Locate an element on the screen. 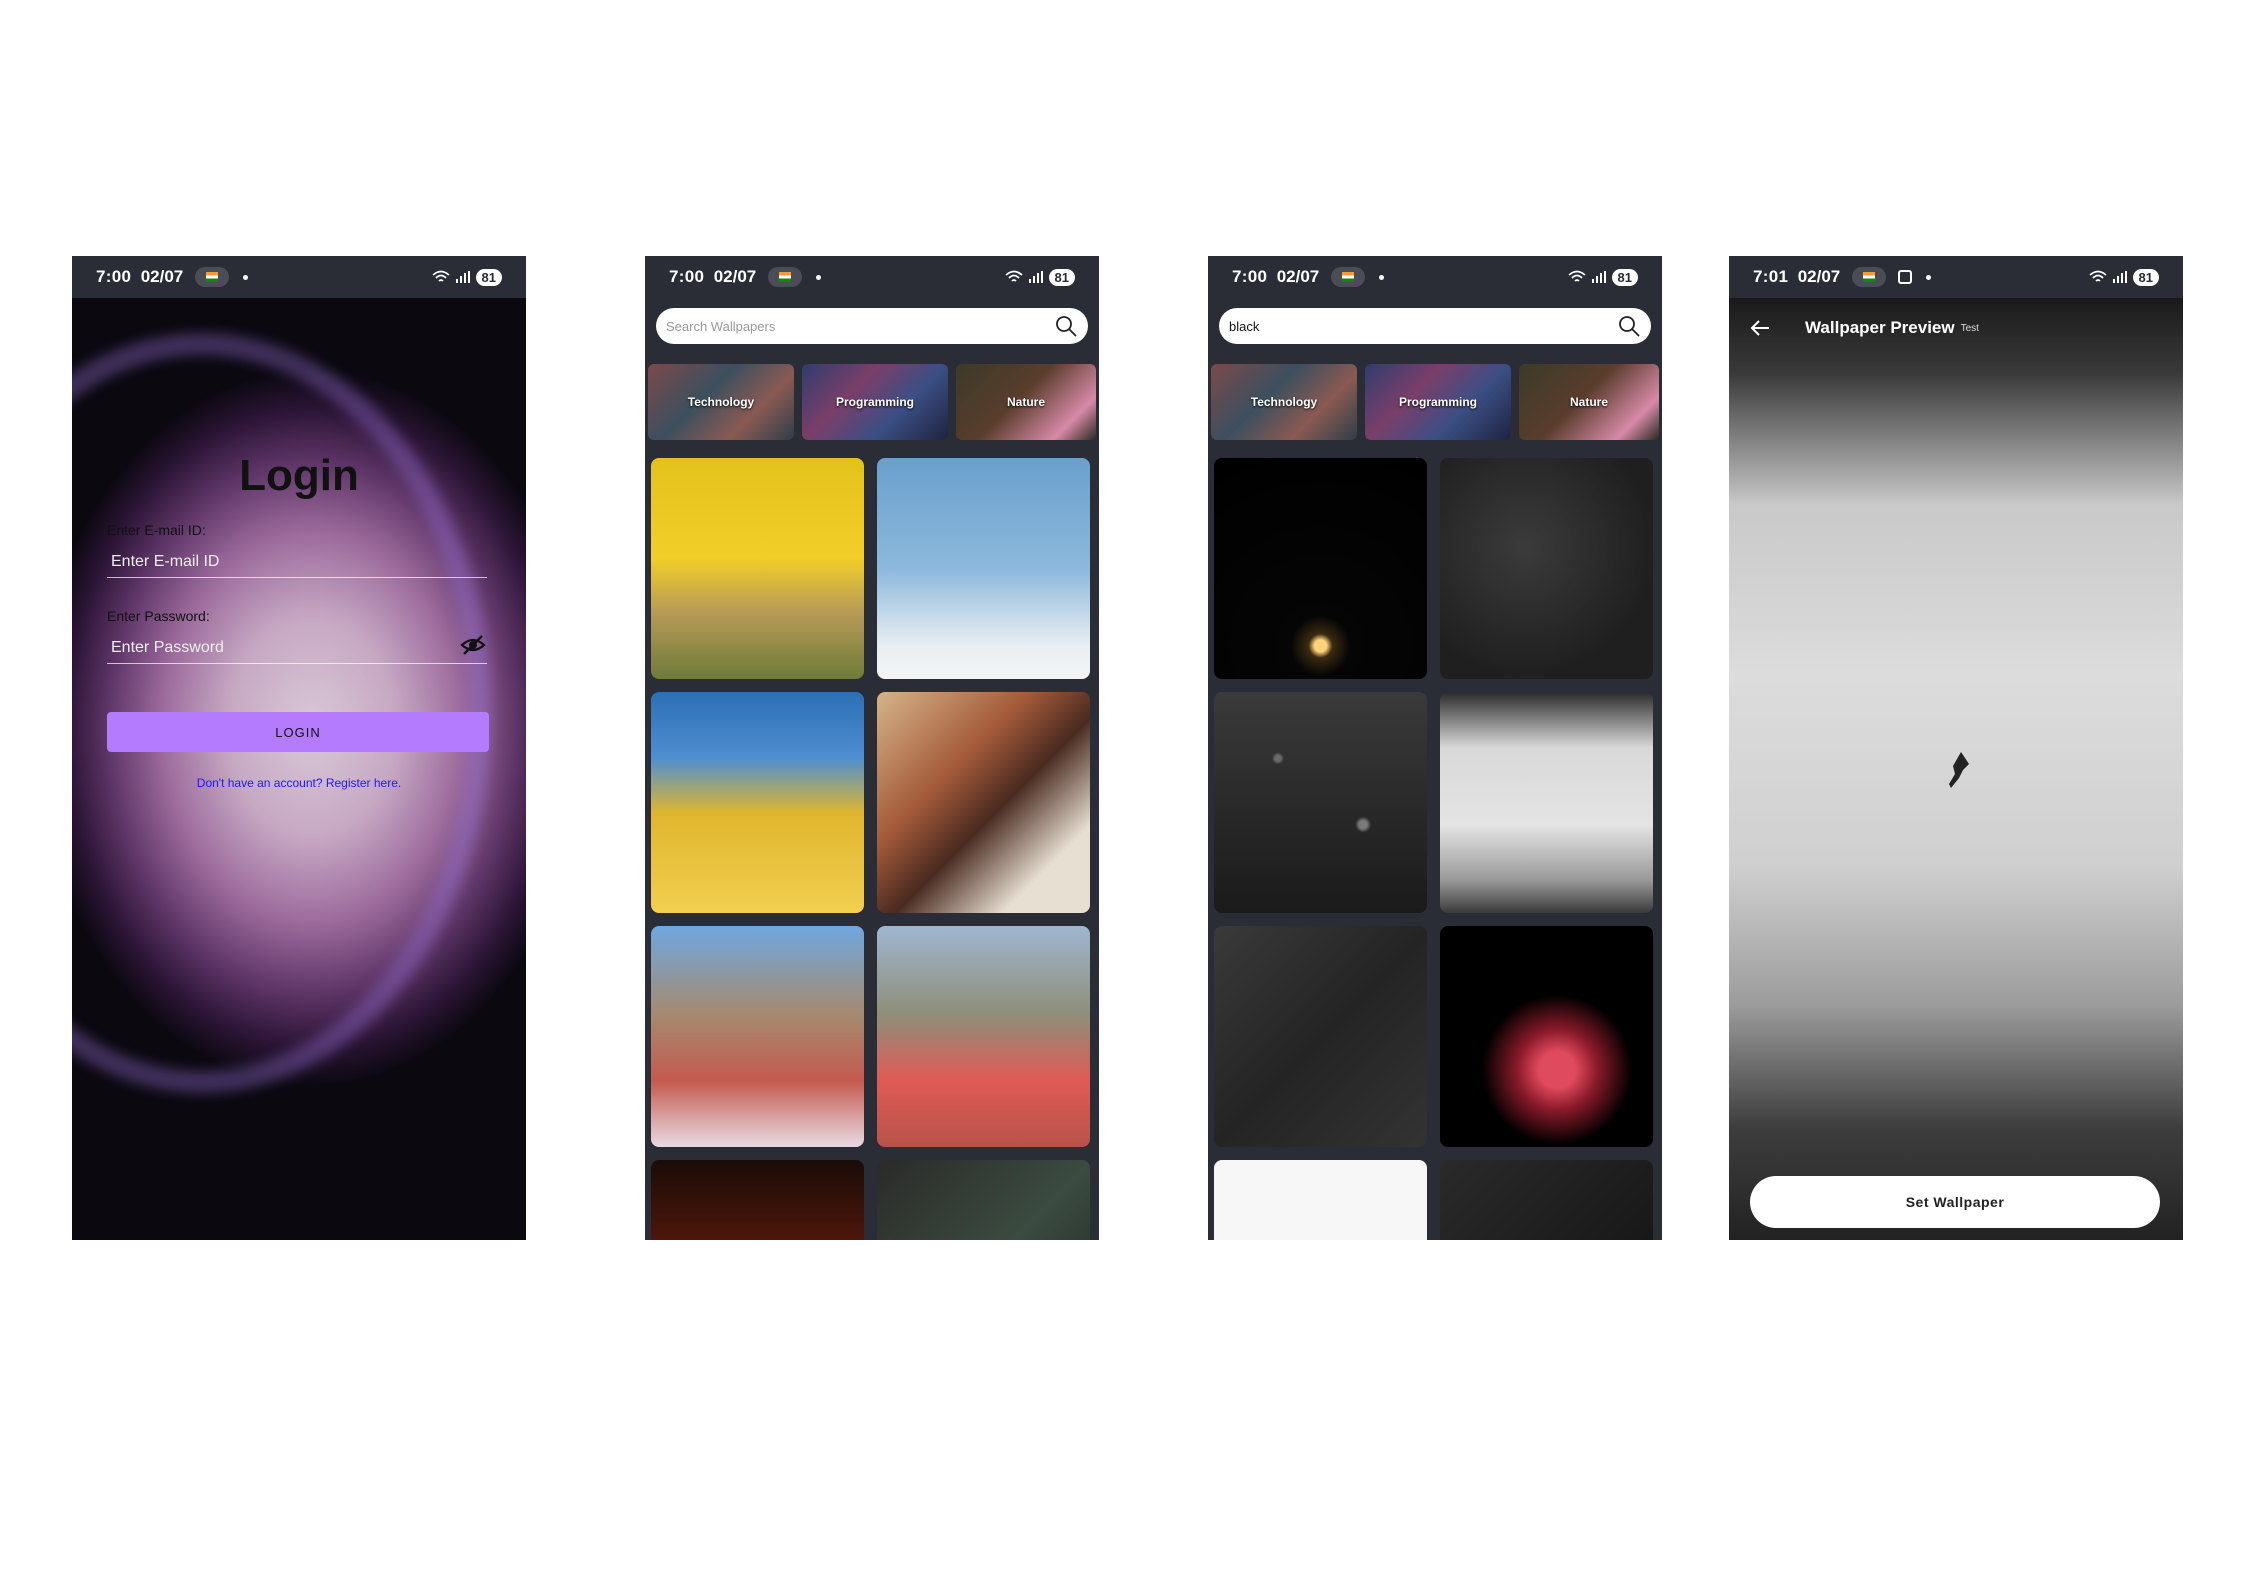  figure-silhouette is located at coordinates (1959, 770).